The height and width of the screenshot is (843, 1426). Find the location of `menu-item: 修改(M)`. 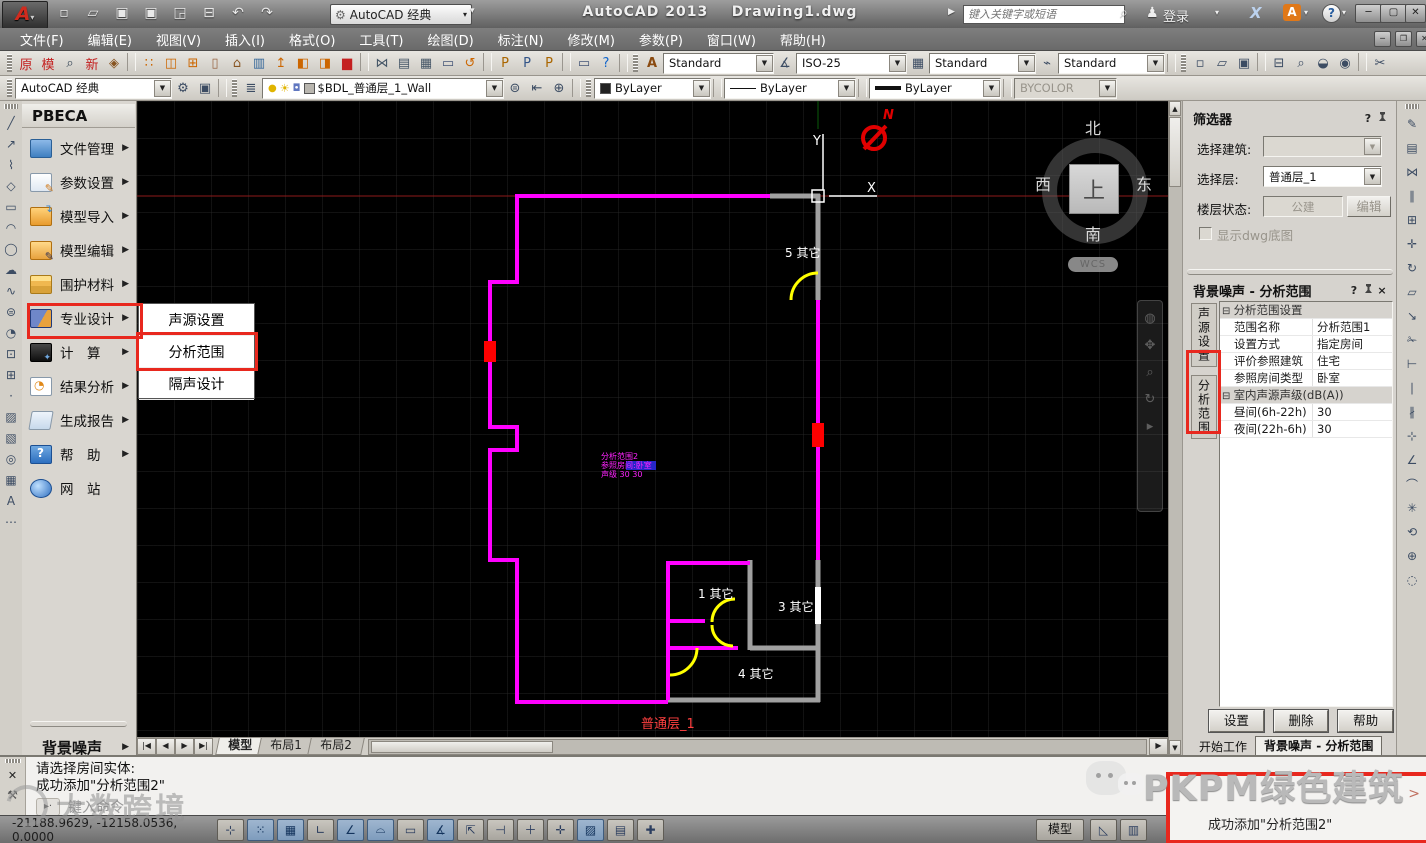

menu-item: 修改(M) is located at coordinates (591, 39).